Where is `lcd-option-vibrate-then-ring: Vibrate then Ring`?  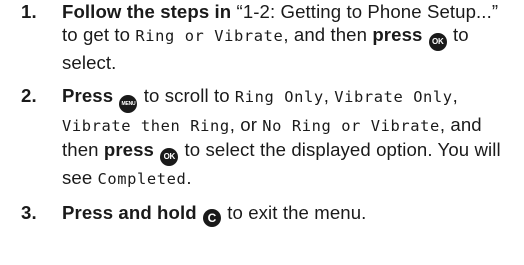 lcd-option-vibrate-then-ring: Vibrate then Ring is located at coordinates (146, 126).